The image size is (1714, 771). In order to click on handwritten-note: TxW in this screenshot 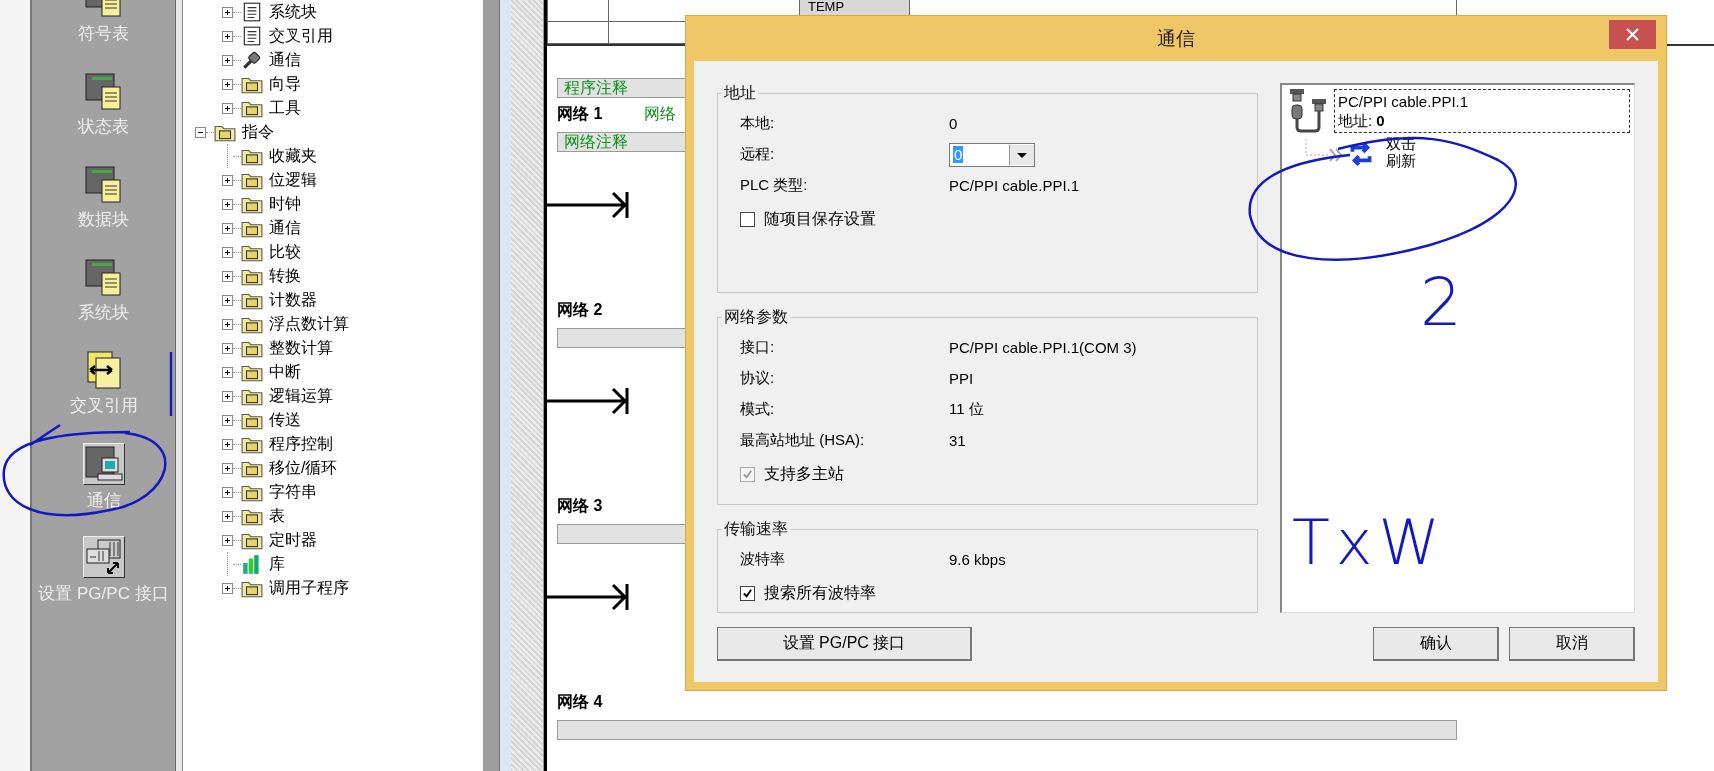, I will do `click(1369, 543)`.